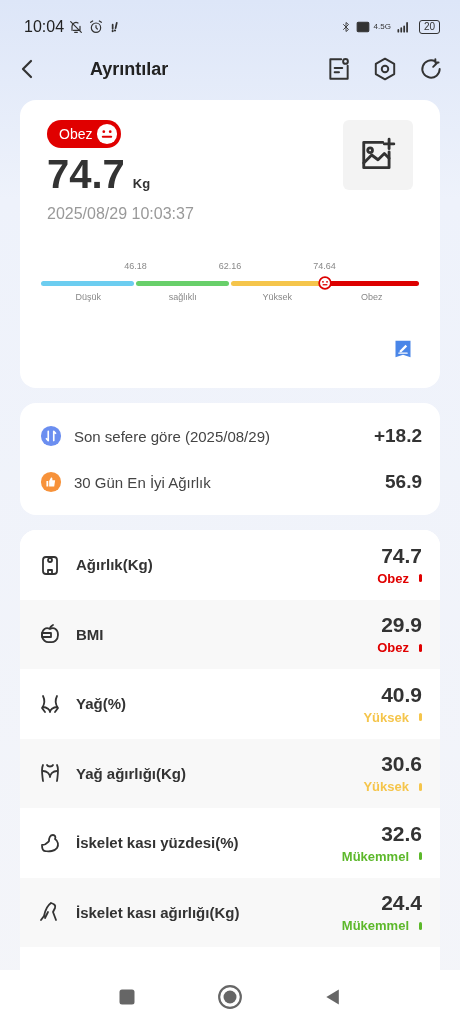 This screenshot has height=1024, width=460. I want to click on metric-label: Ağırlık(Kg), so click(115, 565).